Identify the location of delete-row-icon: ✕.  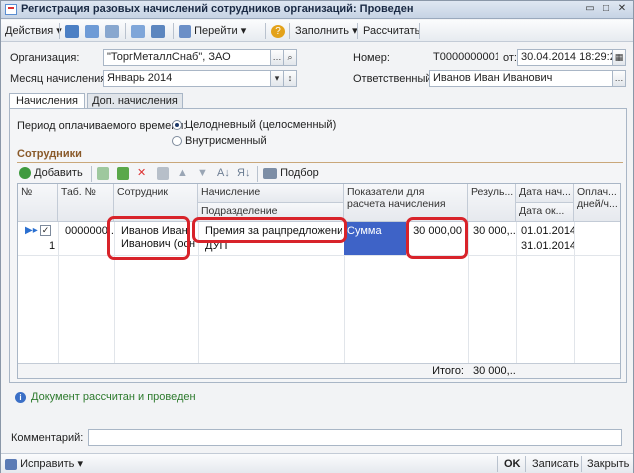
(141, 173).